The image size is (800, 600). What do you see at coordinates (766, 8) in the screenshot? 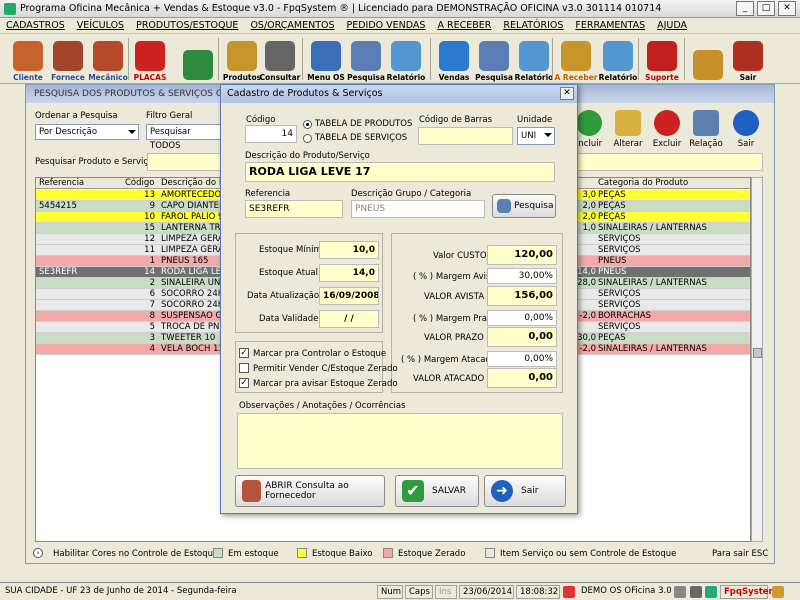
I see `maximize-button: □` at bounding box center [766, 8].